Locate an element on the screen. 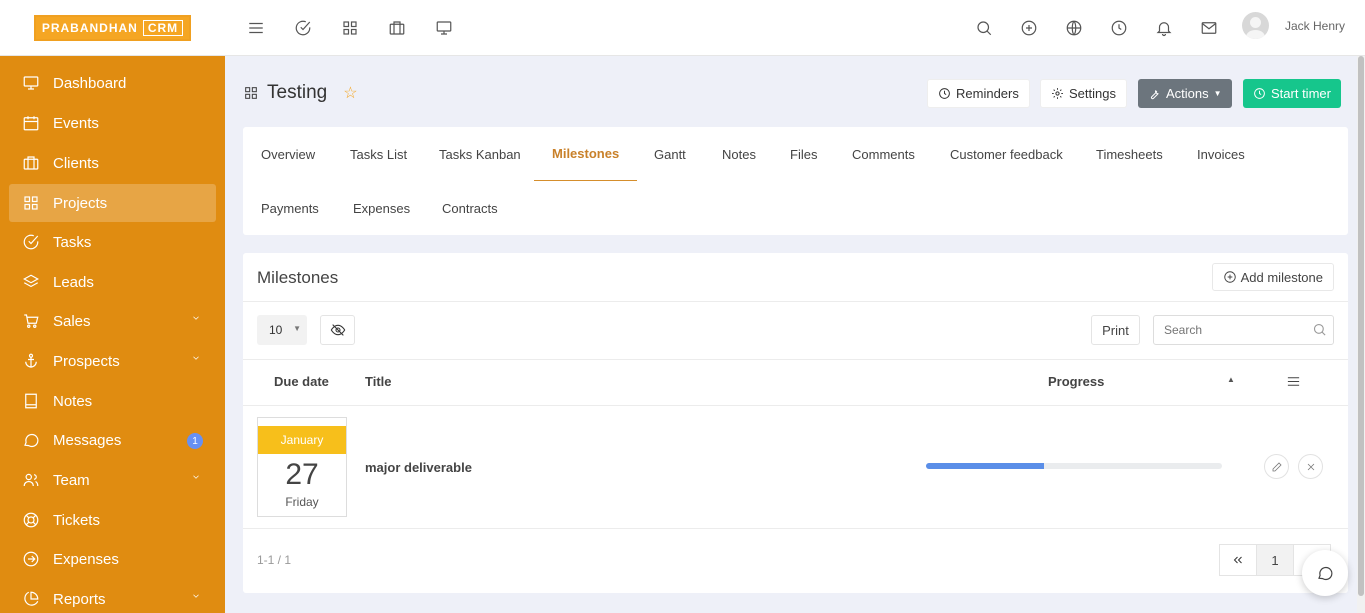 The width and height of the screenshot is (1365, 613). close-icon is located at coordinates (1310, 466).